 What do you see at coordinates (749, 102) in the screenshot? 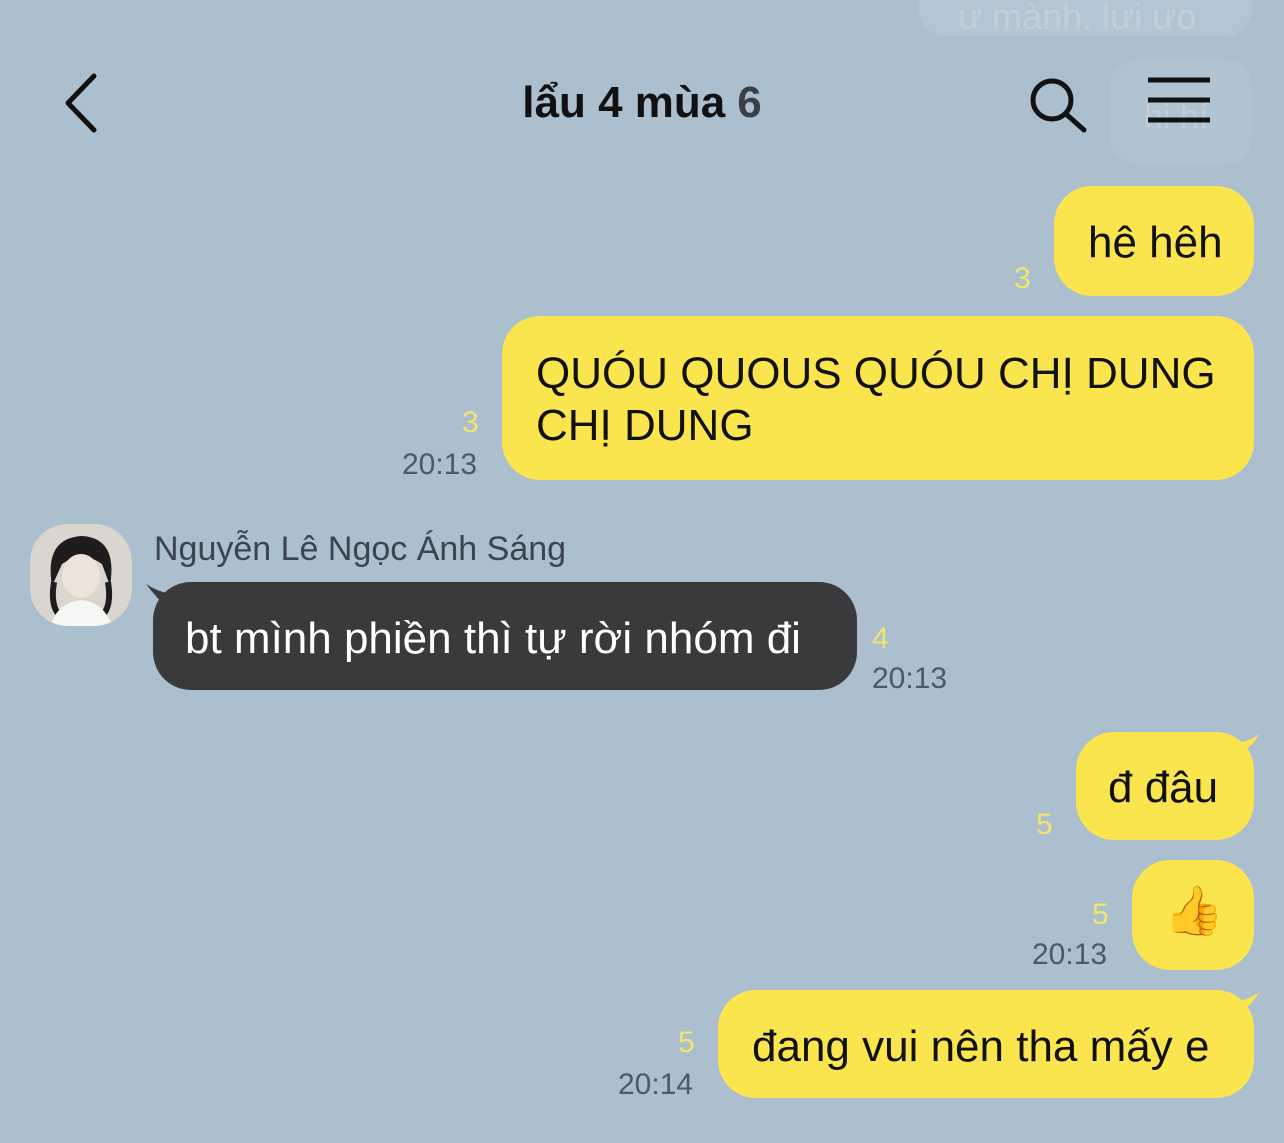
I see `member-count: 6` at bounding box center [749, 102].